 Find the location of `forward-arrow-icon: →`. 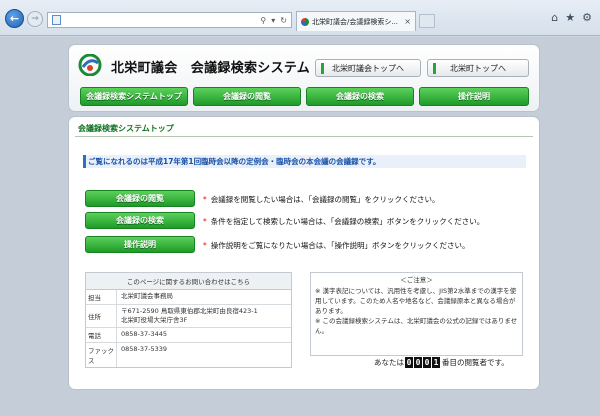

forward-arrow-icon: → is located at coordinates (35, 19).